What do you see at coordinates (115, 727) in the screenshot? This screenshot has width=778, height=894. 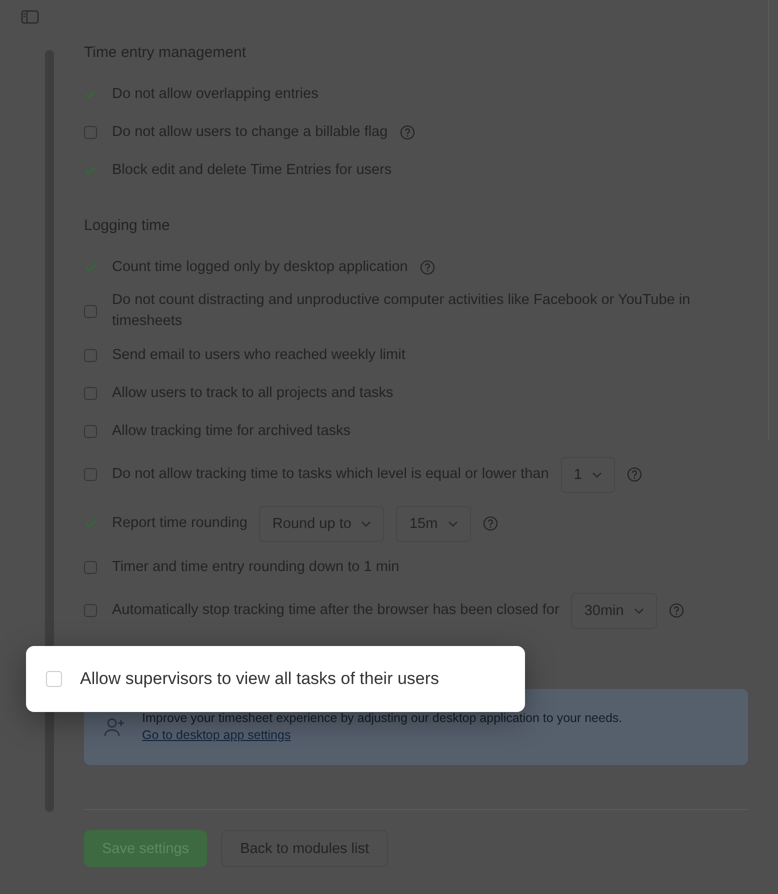 I see `user-add-icon` at bounding box center [115, 727].